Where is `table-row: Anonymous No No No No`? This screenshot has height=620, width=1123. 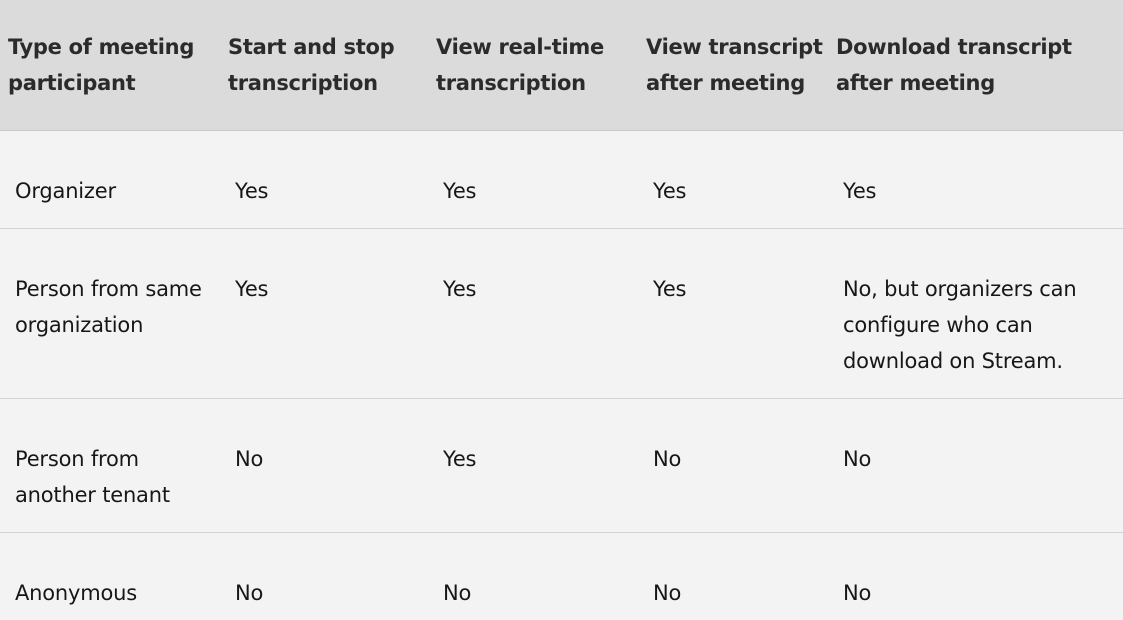 table-row: Anonymous No No No No is located at coordinates (561, 576).